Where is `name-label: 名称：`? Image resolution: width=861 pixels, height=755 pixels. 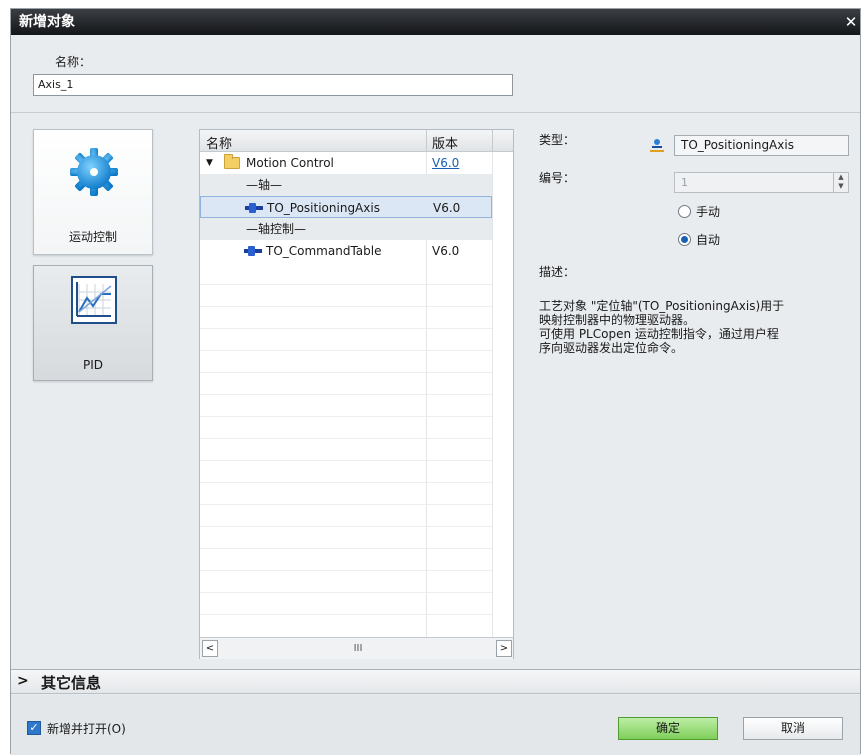 name-label: 名称： is located at coordinates (73, 62).